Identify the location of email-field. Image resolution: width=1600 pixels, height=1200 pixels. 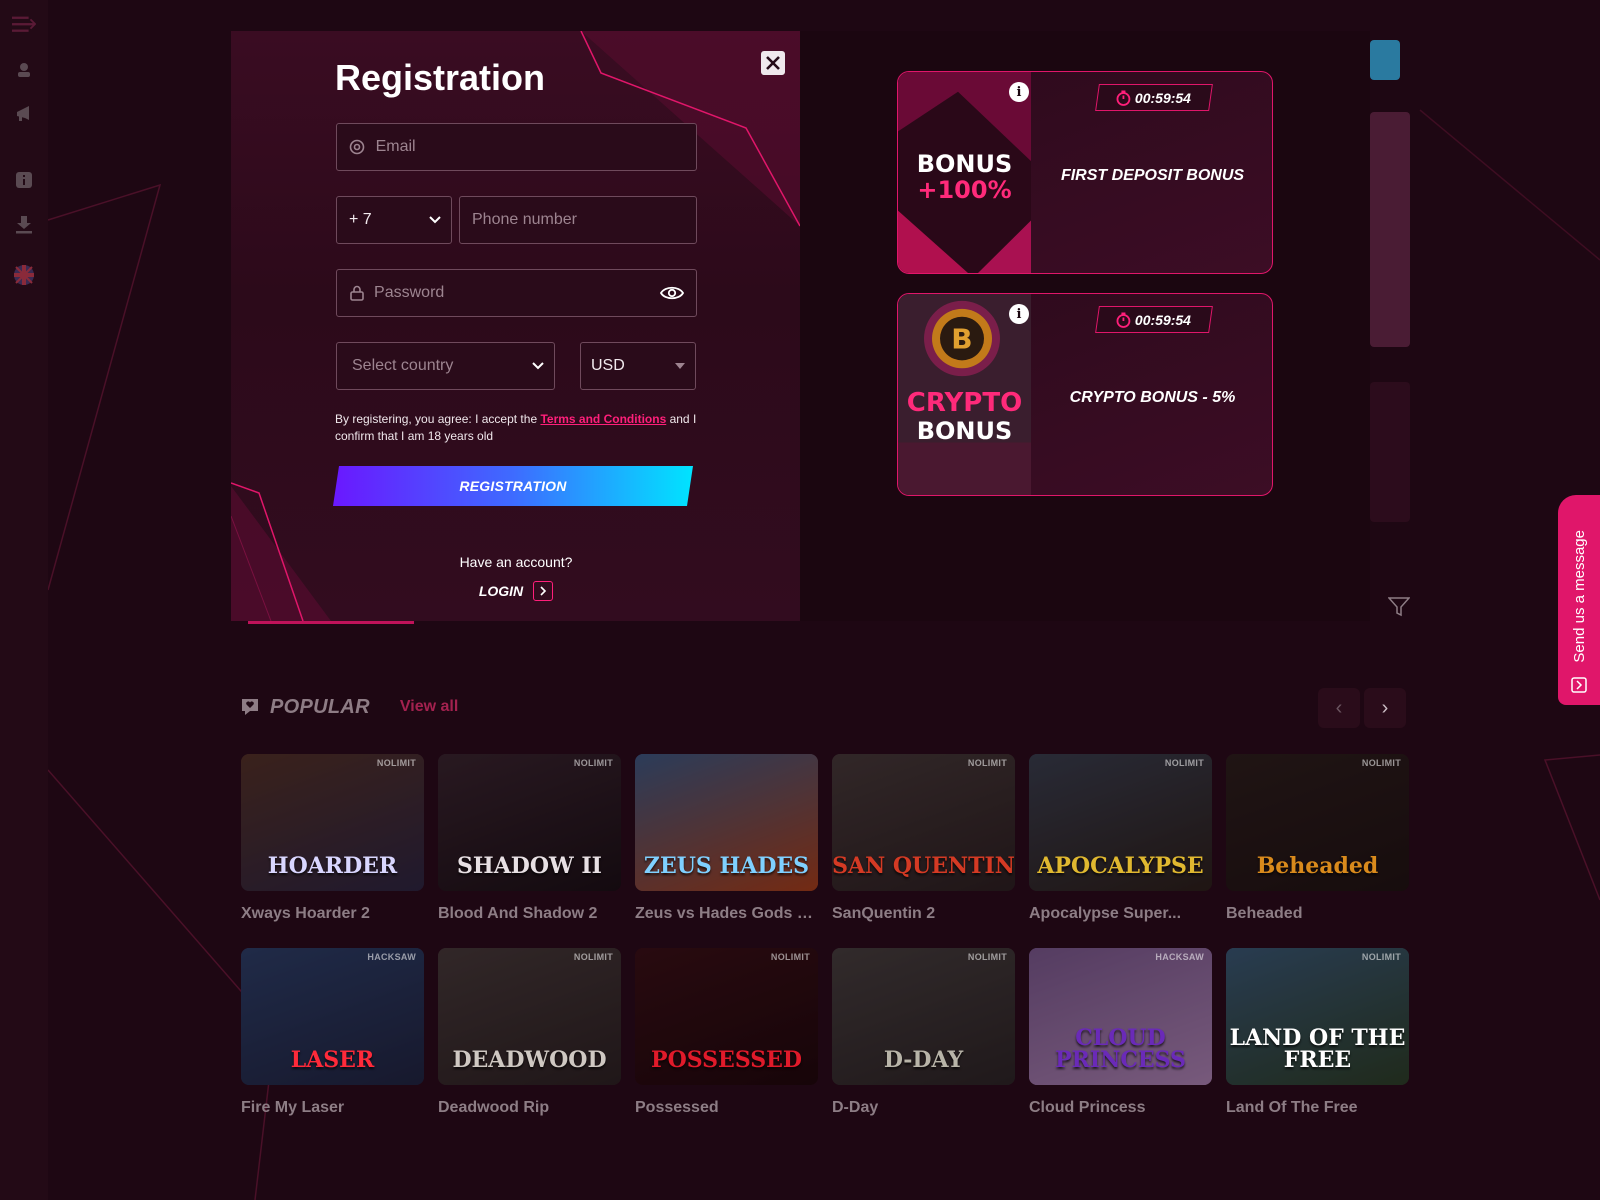
(516, 147).